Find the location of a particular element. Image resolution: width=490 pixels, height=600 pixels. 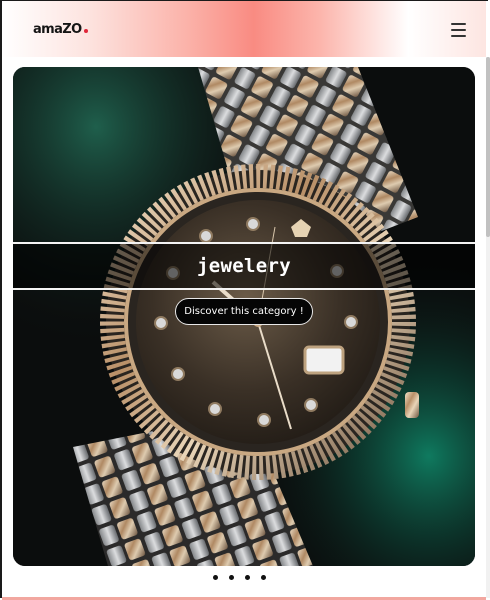

scrollbar-thumb is located at coordinates (488, 147).